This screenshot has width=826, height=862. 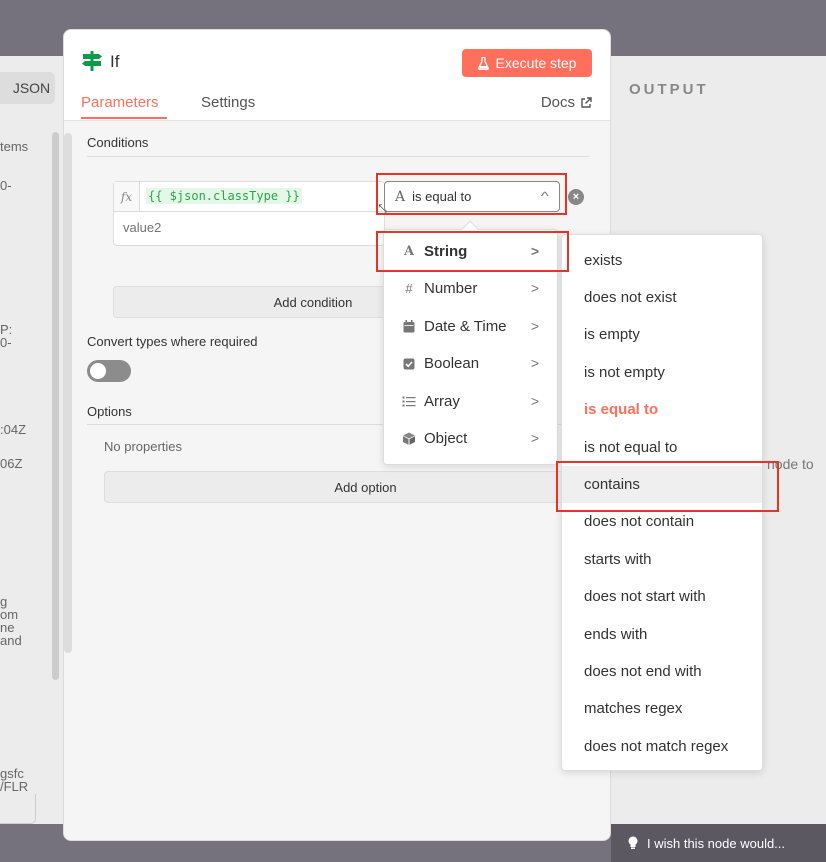 What do you see at coordinates (662, 334) in the screenshot?
I see `operator-is-empty: is empty` at bounding box center [662, 334].